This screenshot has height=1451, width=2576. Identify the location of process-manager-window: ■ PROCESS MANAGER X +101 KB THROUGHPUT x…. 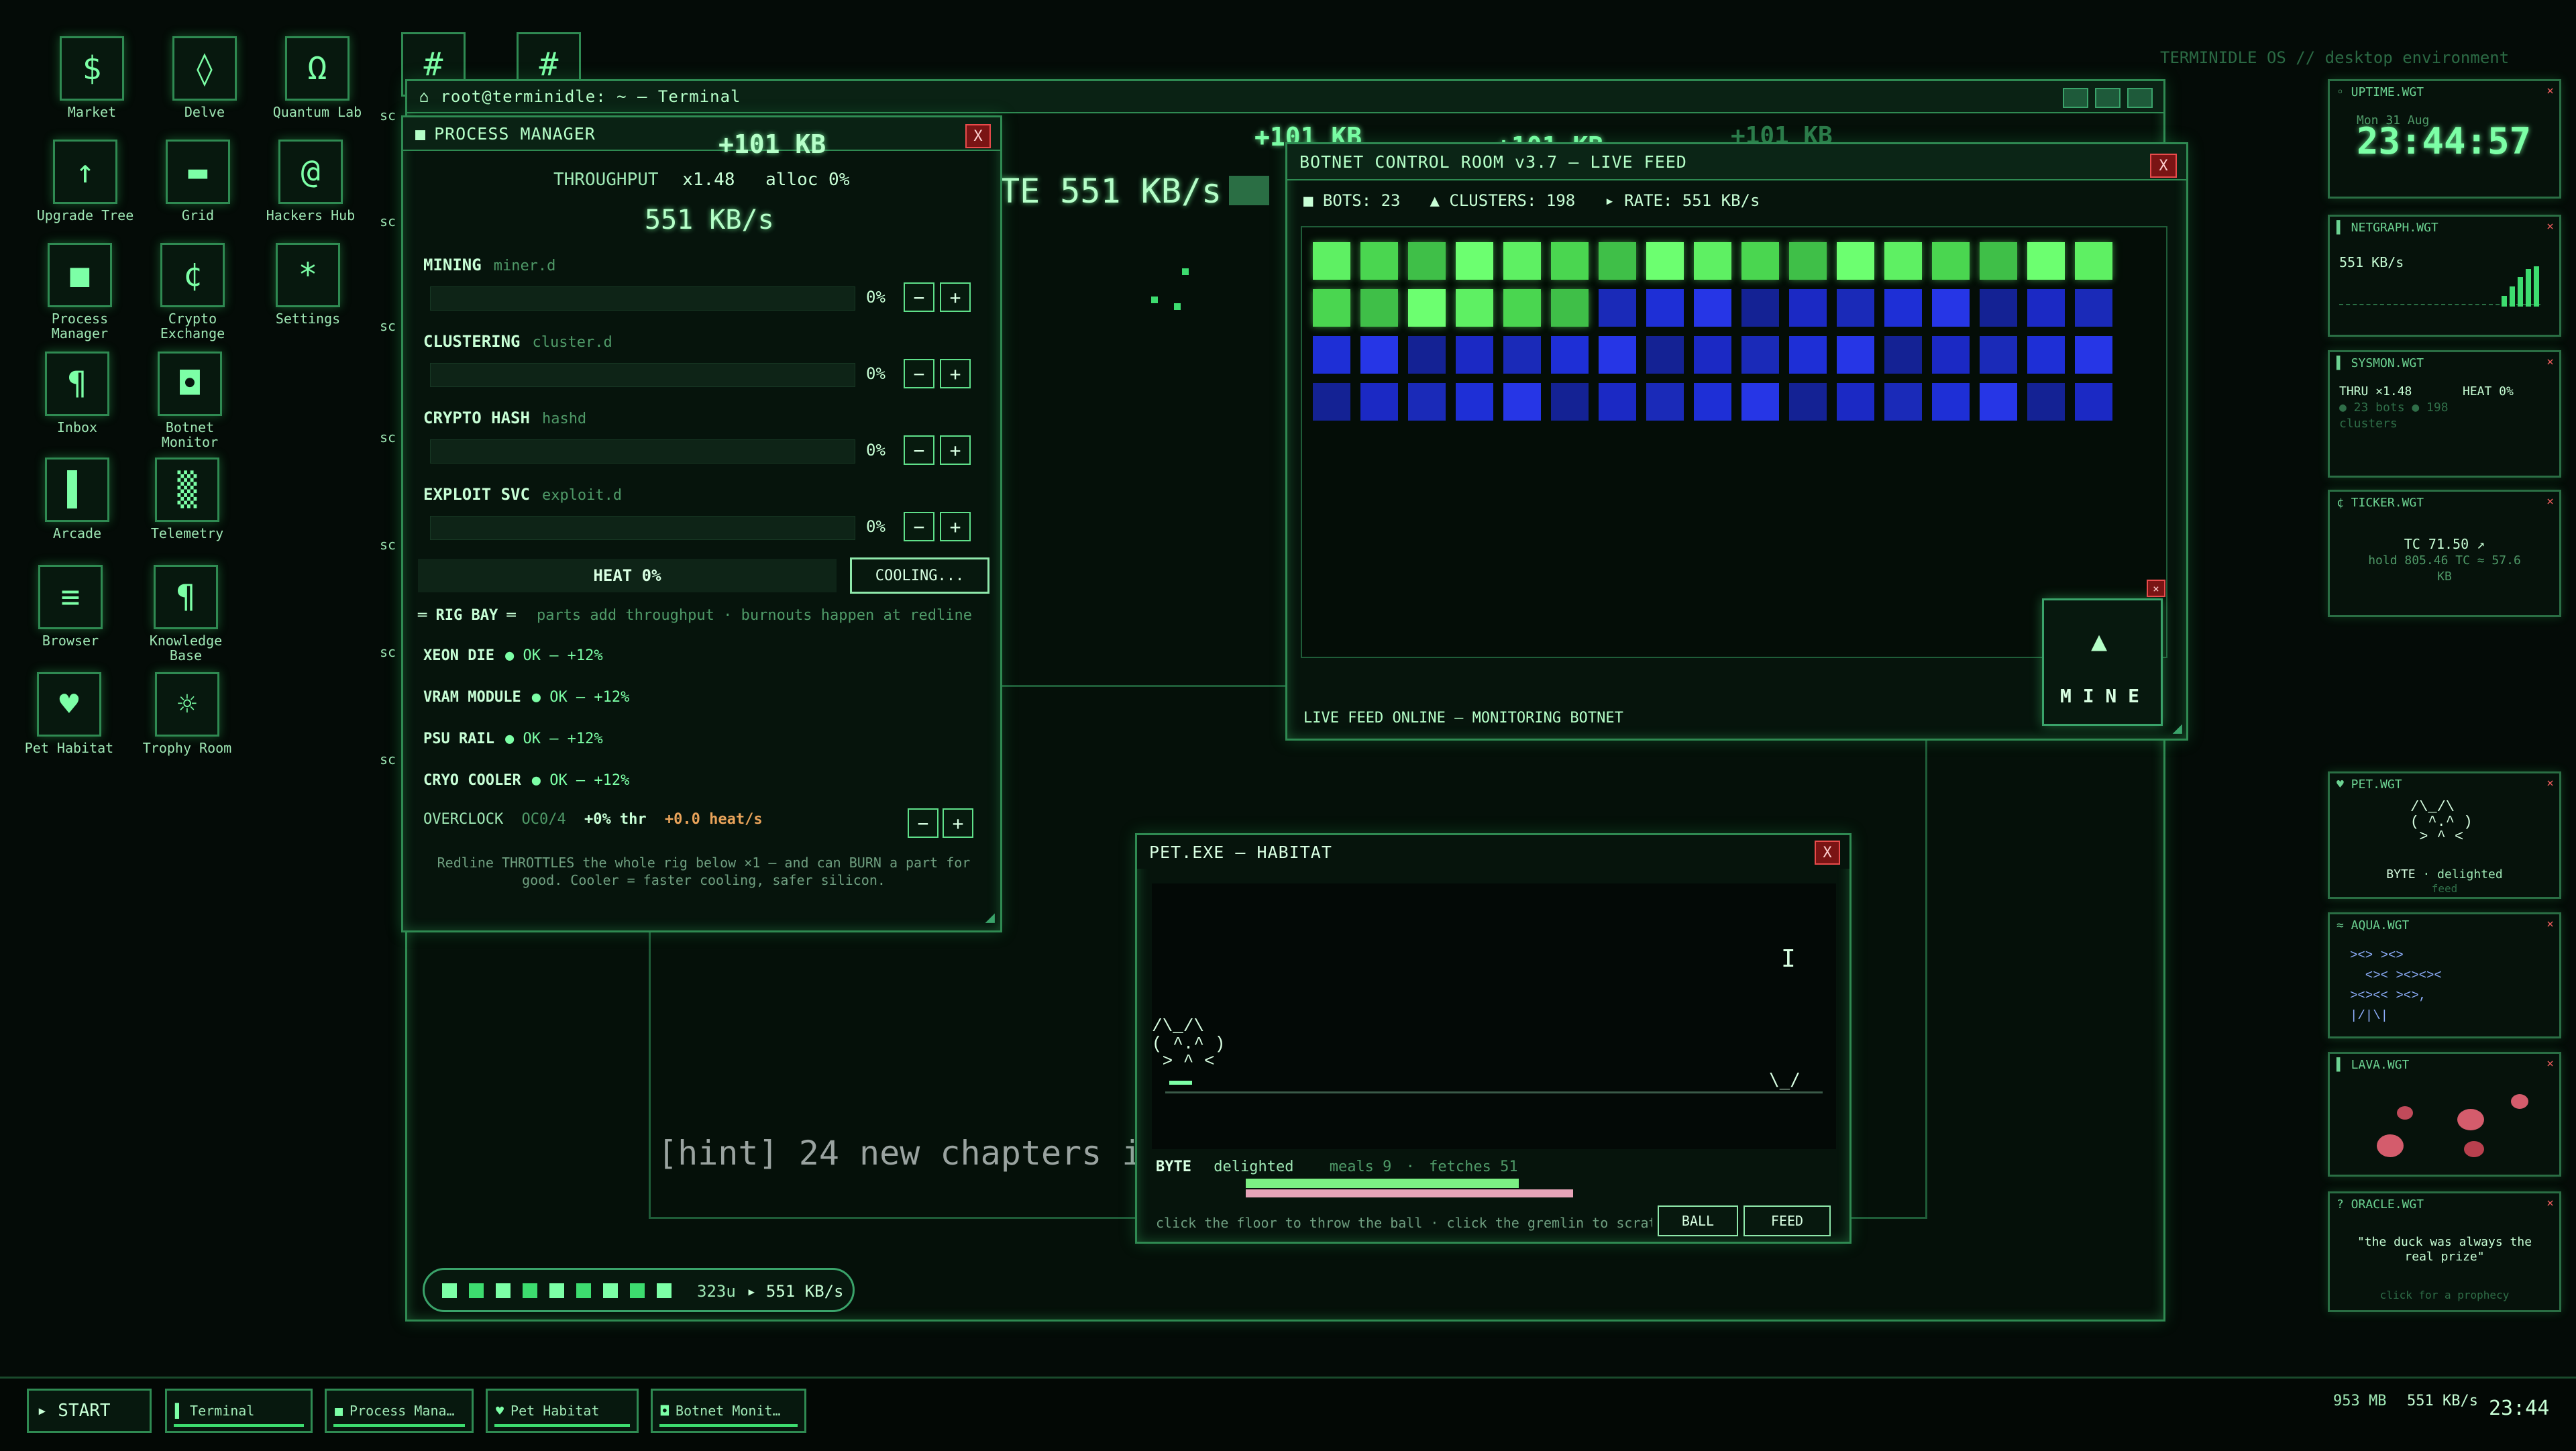
(701, 523).